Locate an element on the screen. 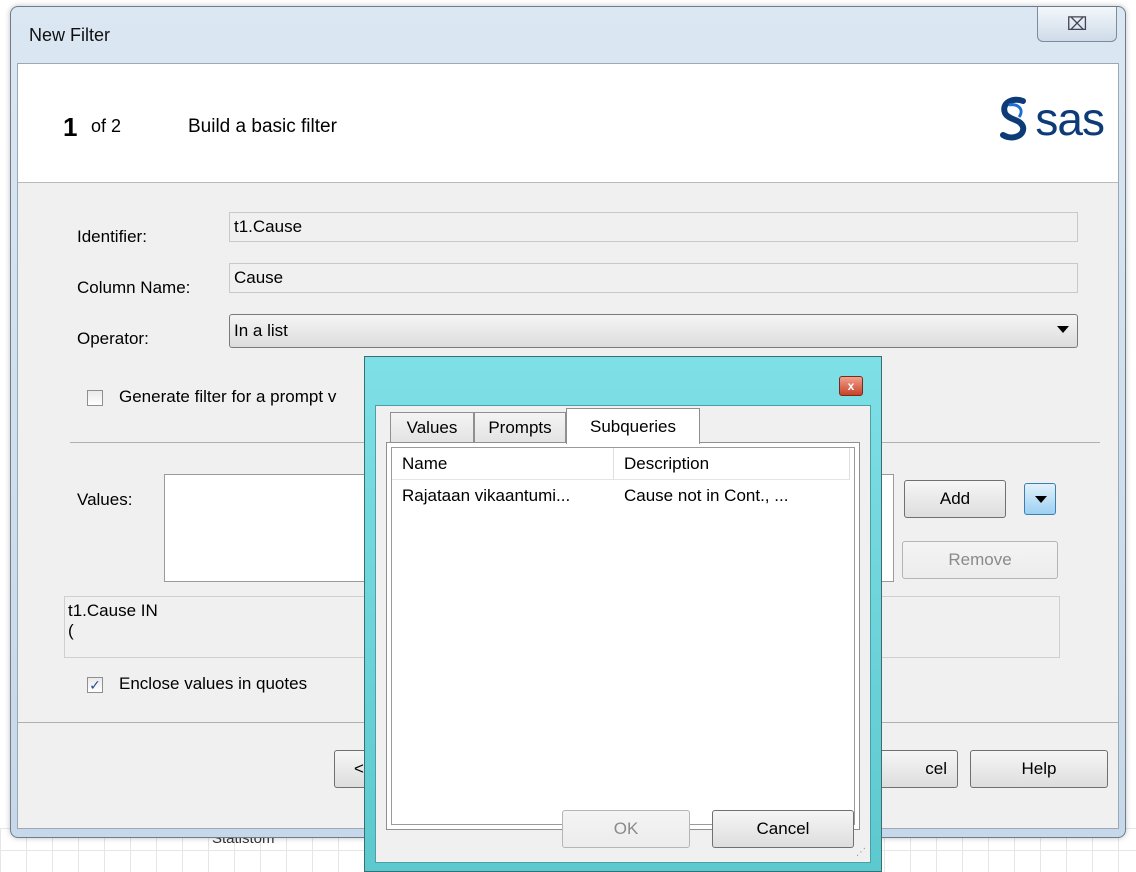  dialog-cancel-button: Cancel is located at coordinates (783, 829).